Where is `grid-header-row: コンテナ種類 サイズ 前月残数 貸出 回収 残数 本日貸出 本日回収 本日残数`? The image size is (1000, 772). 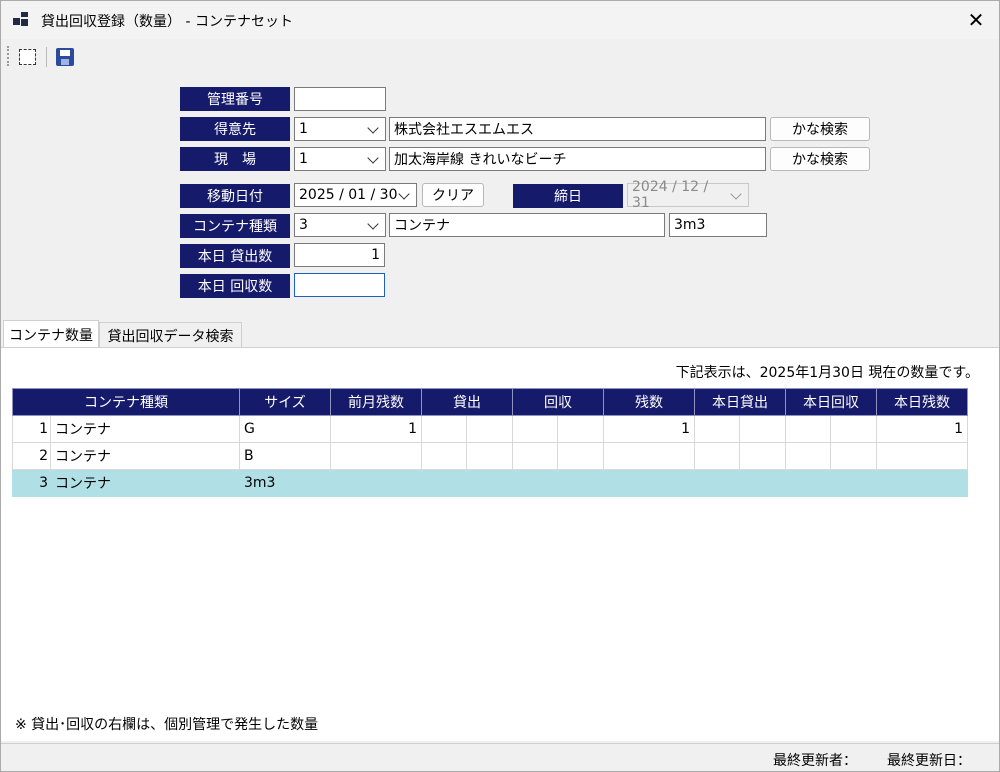 grid-header-row: コンテナ種類 サイズ 前月残数 貸出 回収 残数 本日貸出 本日回収 本日残数 is located at coordinates (490, 402).